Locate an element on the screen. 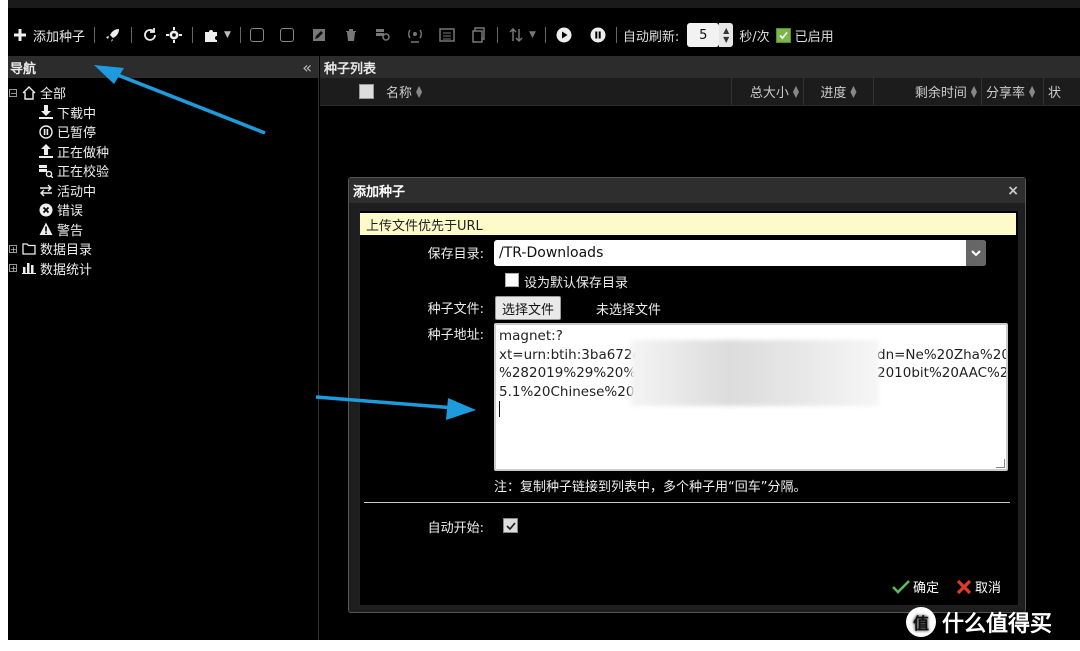 This screenshot has width=1080, height=651. arrow-to-url-field is located at coordinates (395, 407).